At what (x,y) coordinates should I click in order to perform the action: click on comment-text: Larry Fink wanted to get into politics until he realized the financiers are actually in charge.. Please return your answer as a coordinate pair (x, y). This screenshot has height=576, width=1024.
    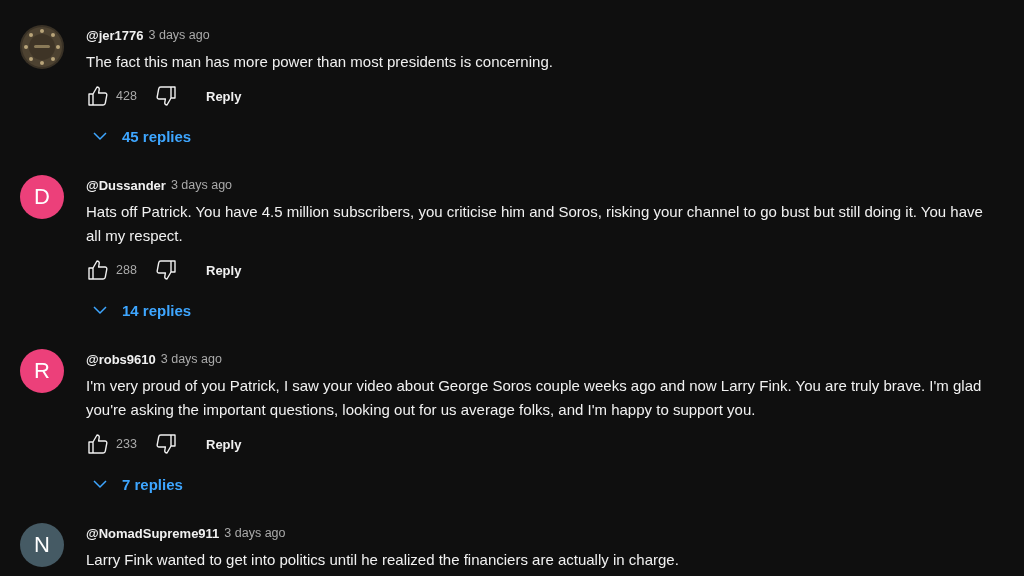
    Looking at the image, I should click on (383, 560).